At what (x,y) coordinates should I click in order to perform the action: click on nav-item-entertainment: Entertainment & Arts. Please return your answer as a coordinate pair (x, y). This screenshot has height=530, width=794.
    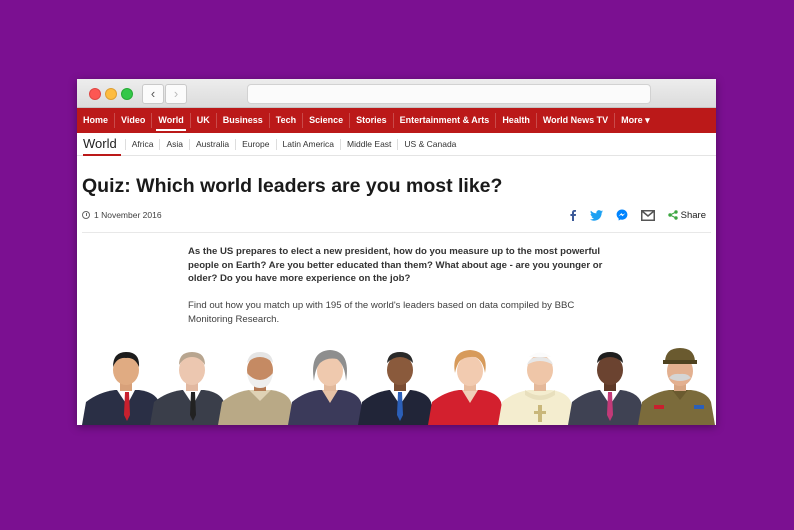
    Looking at the image, I should click on (445, 120).